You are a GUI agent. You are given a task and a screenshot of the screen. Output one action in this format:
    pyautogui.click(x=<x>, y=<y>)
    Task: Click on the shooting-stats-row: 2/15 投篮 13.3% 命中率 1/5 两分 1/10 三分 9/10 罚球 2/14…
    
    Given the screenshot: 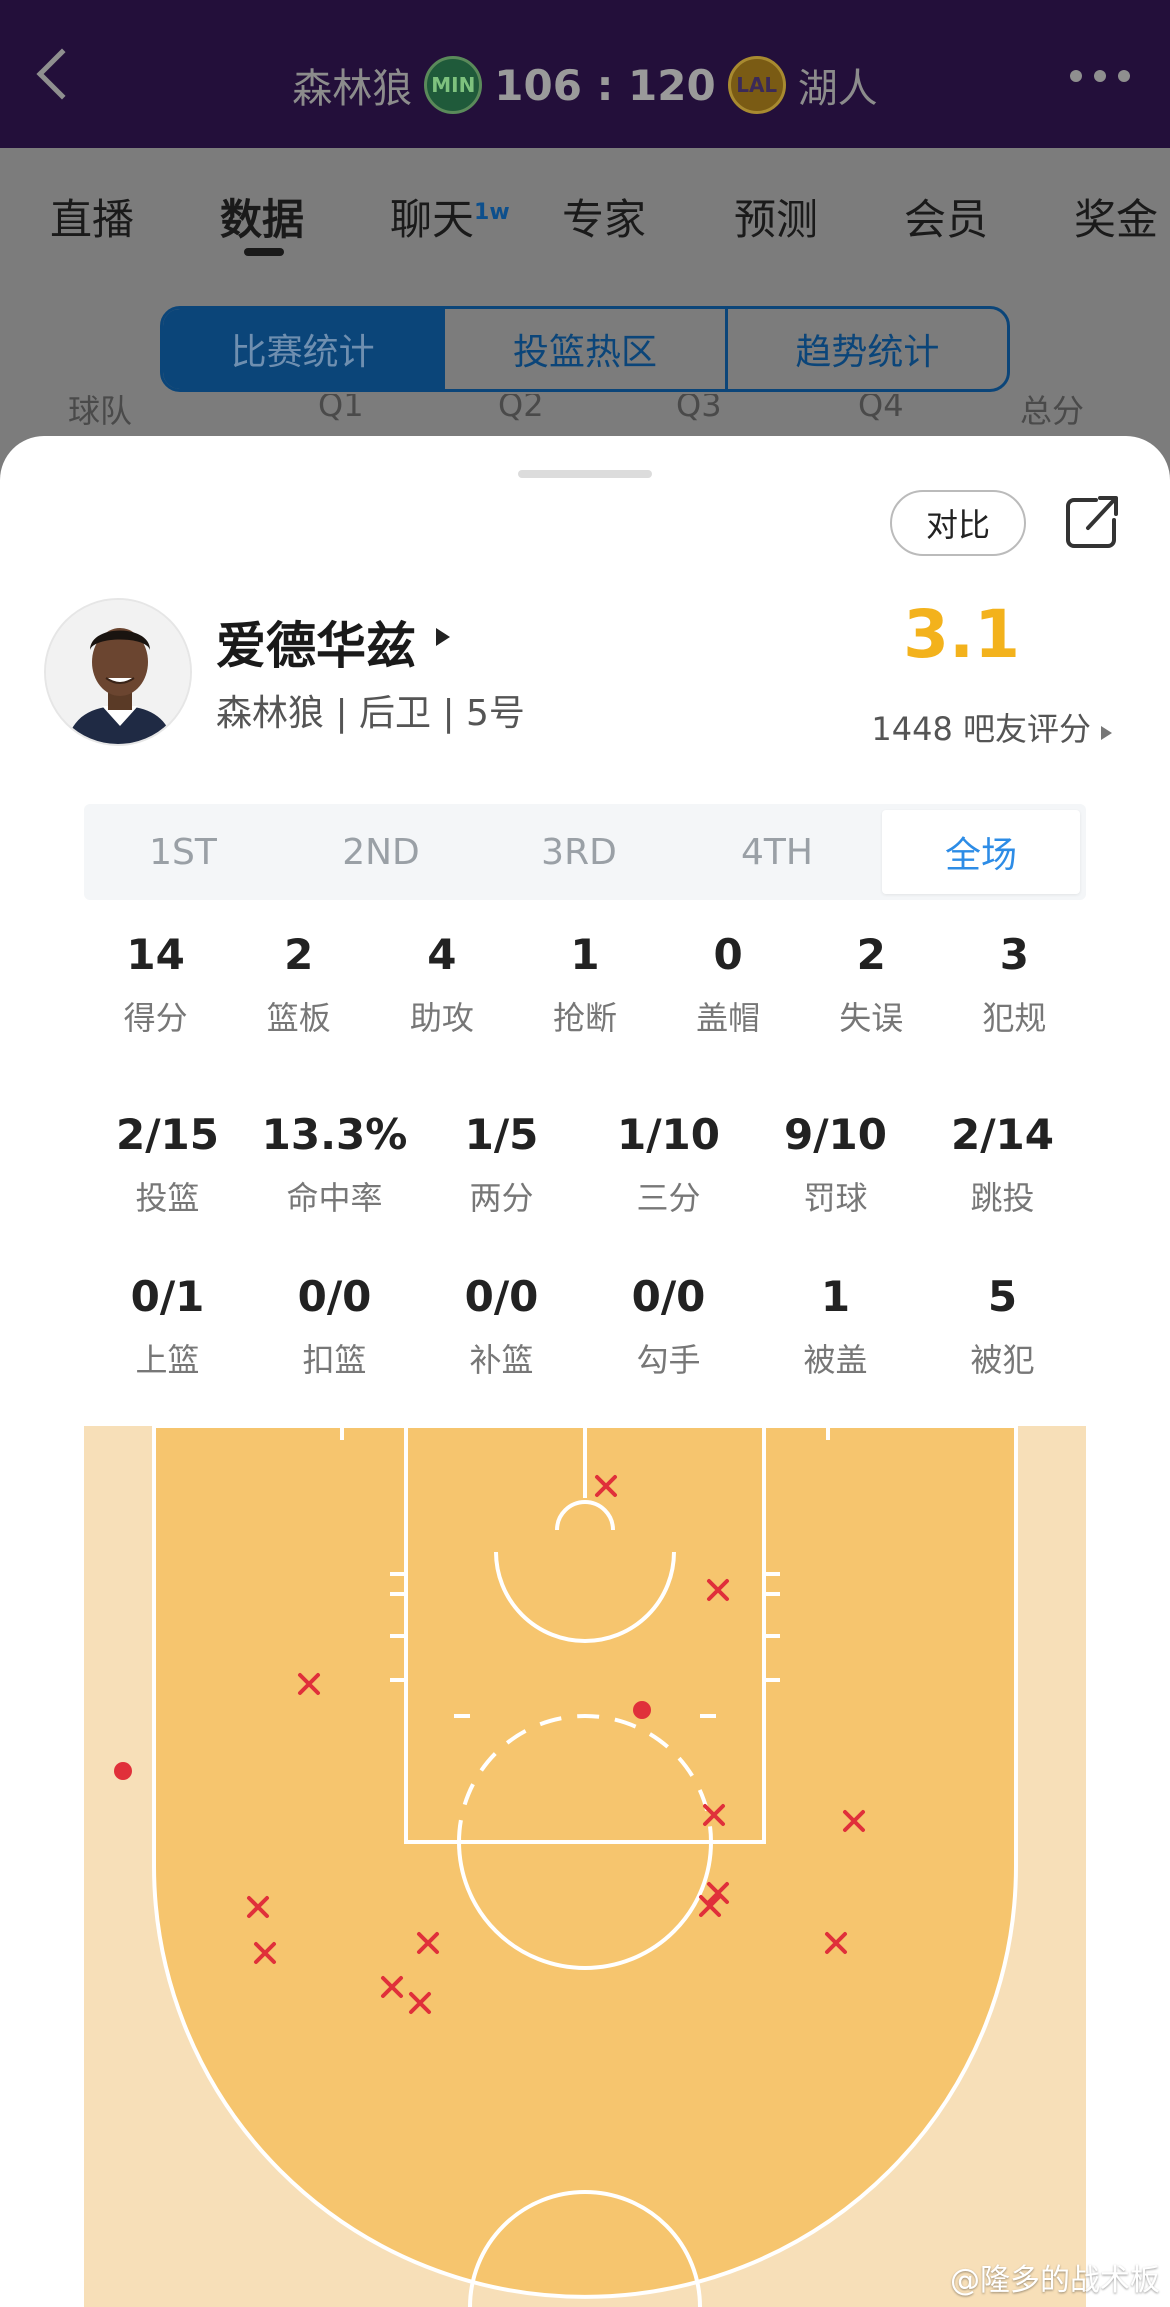 What is the action you would take?
    pyautogui.click(x=585, y=1164)
    